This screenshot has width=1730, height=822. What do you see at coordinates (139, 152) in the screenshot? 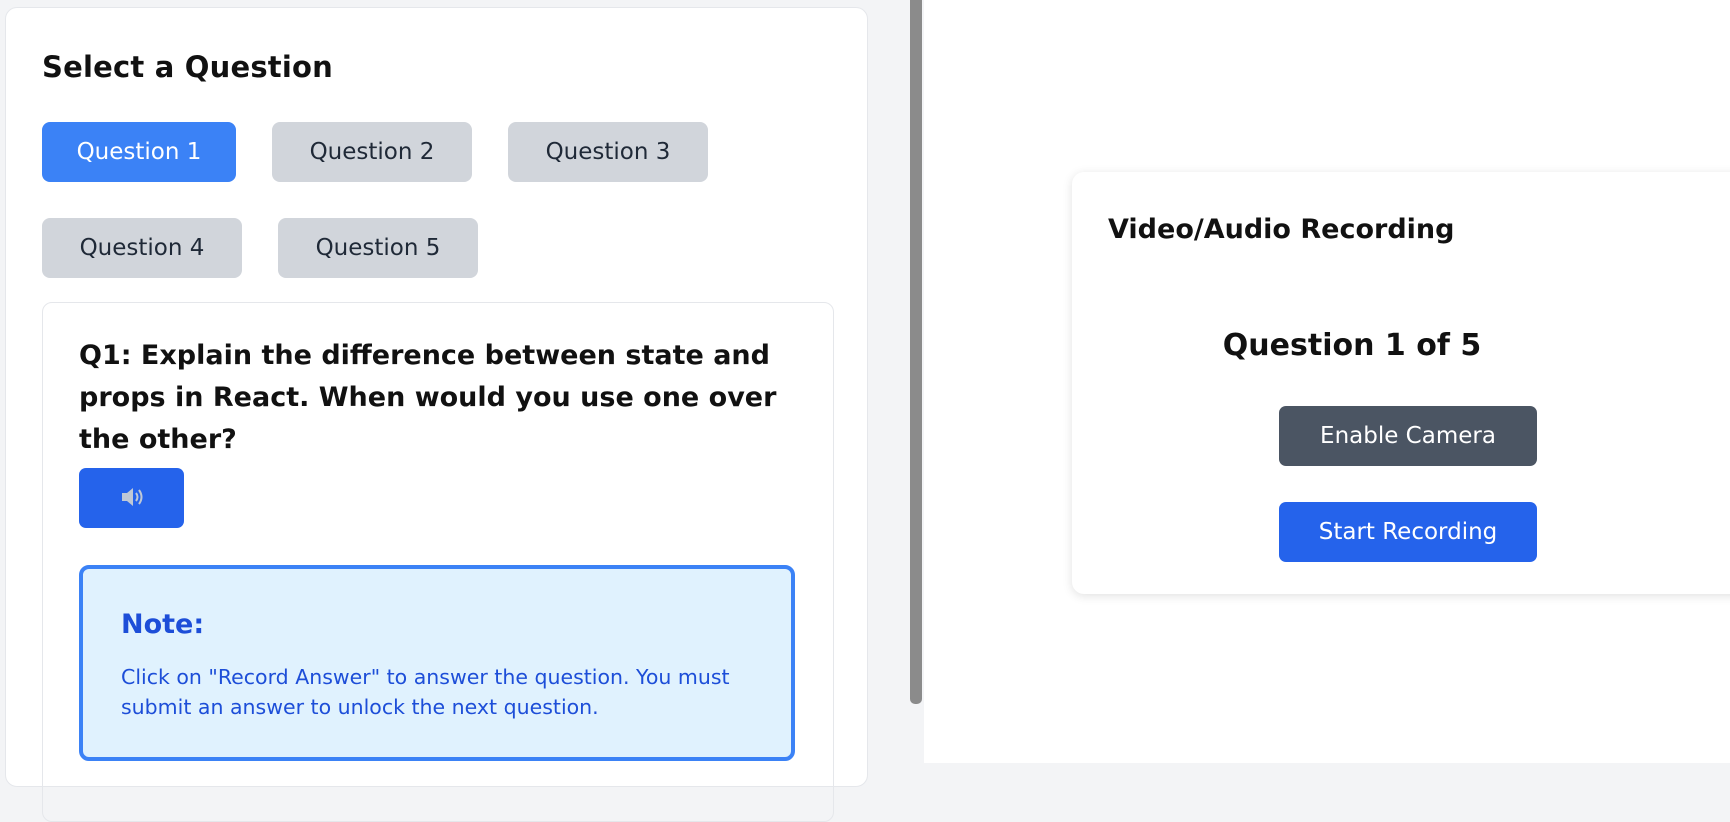
I see `question-1-button: Question 1` at bounding box center [139, 152].